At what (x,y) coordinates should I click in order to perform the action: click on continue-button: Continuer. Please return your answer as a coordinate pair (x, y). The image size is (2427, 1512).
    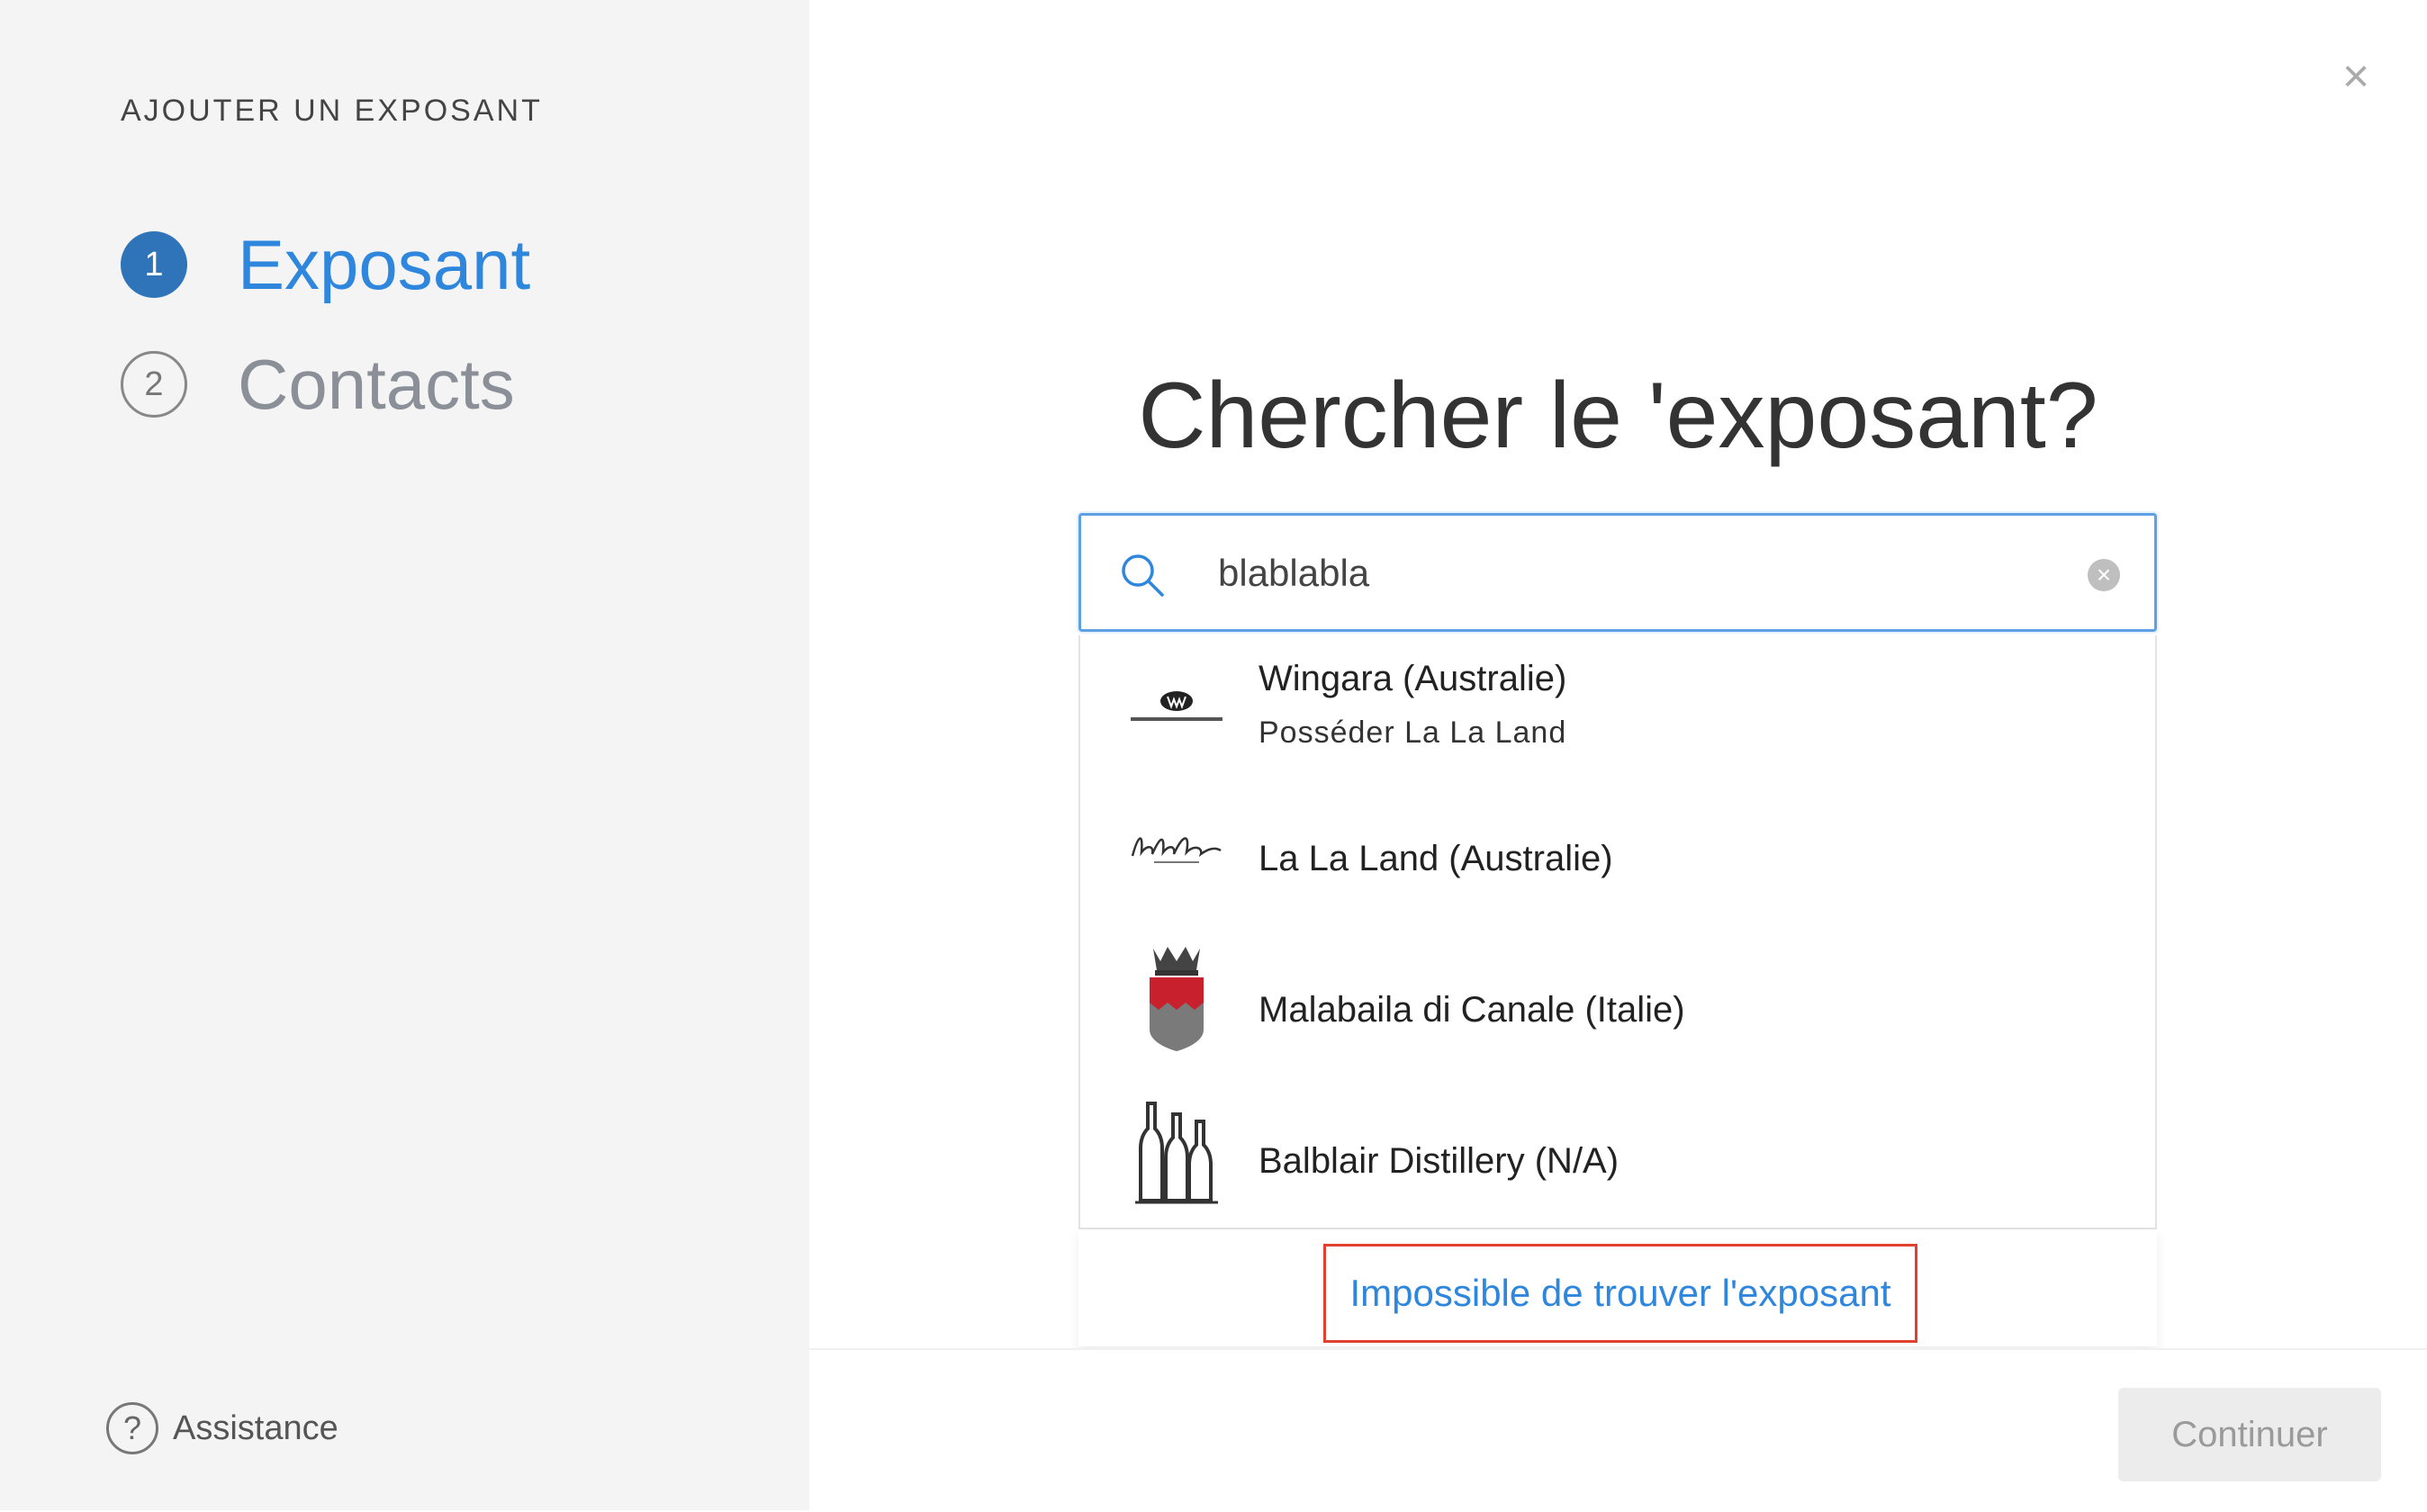
    Looking at the image, I should click on (2249, 1434).